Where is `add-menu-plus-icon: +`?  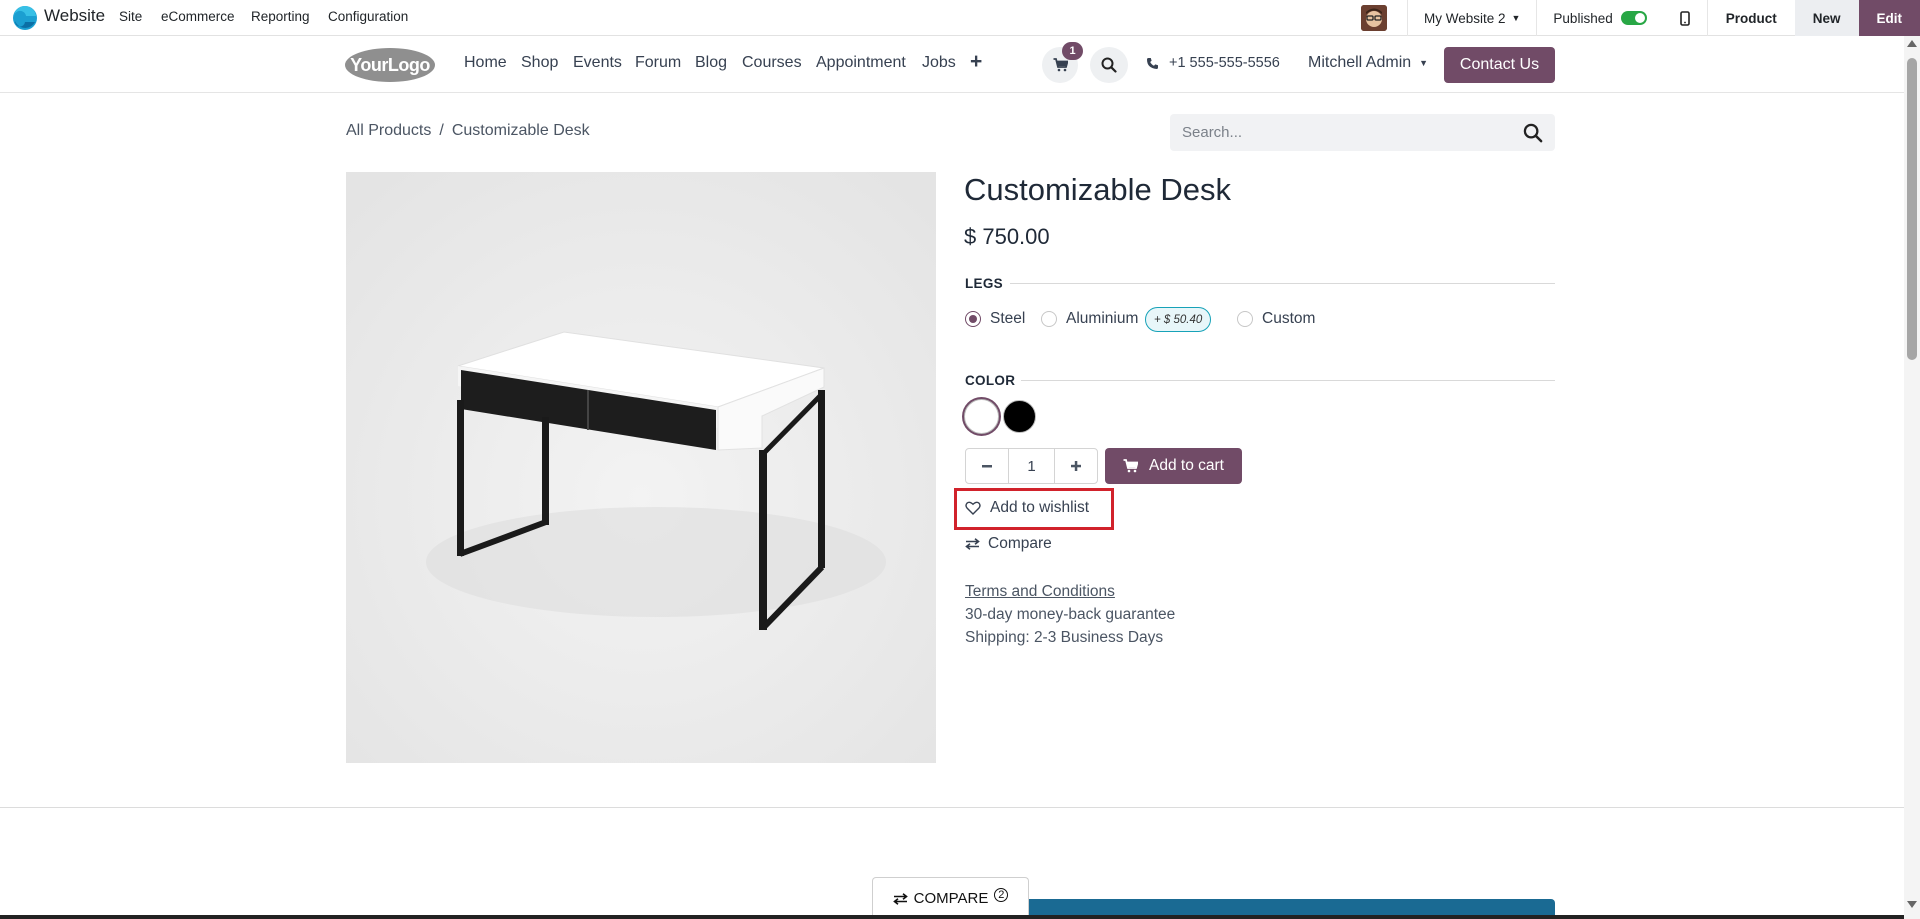 add-menu-plus-icon: + is located at coordinates (976, 62).